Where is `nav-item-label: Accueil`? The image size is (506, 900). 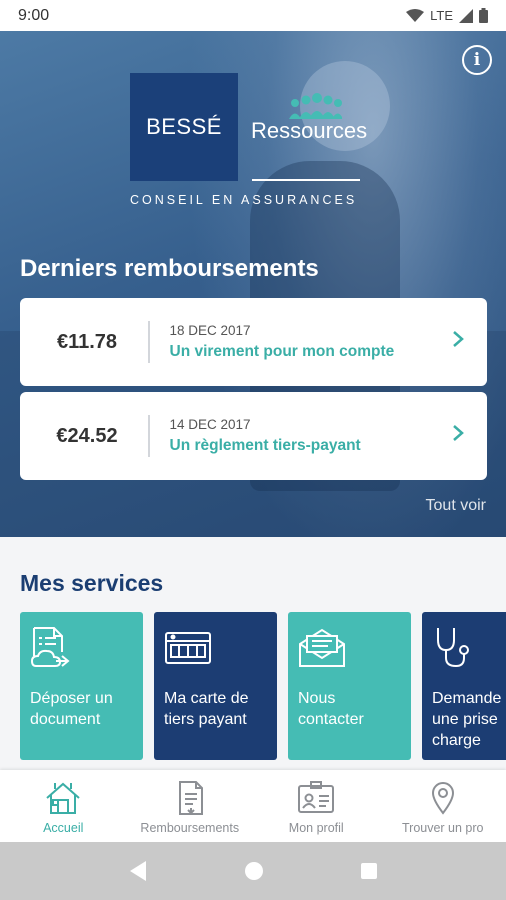 nav-item-label: Accueil is located at coordinates (63, 828).